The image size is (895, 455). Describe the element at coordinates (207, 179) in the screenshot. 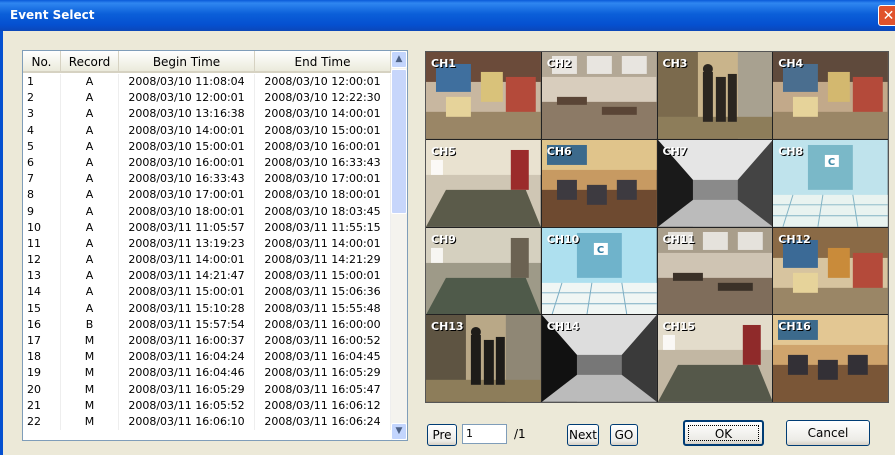

I see `table-row: 7 A 2008/03/10 16:33:43 2008/03/10 17:00:01` at that location.